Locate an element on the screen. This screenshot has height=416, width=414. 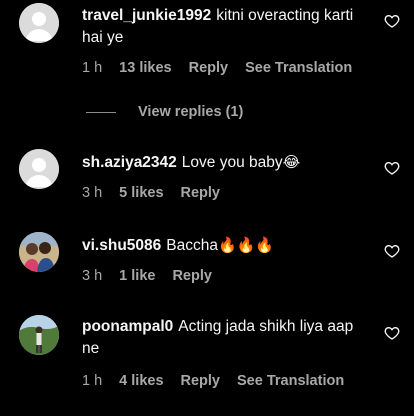
comment-meta: 1 h 4 likes Reply See Translation is located at coordinates (213, 381).